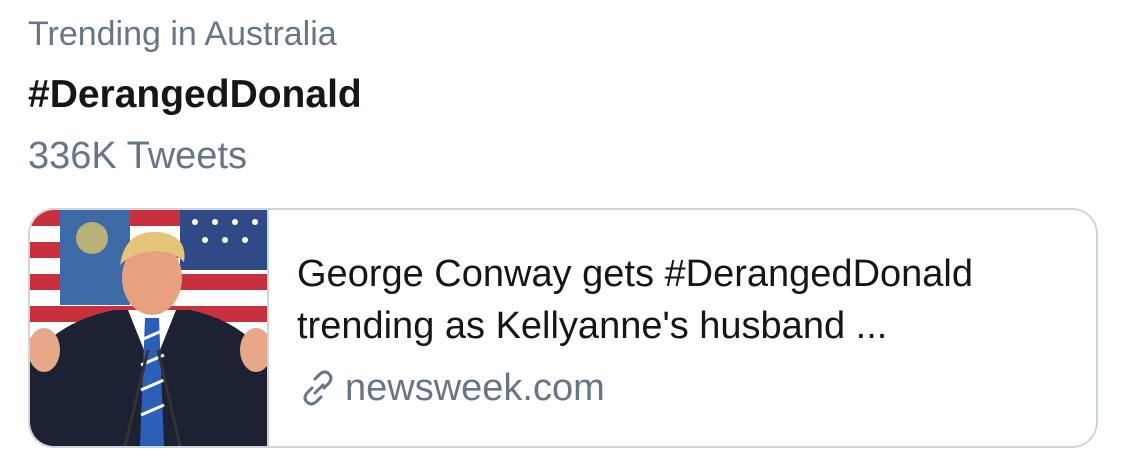 The width and height of the screenshot is (1125, 462). What do you see at coordinates (149, 328) in the screenshot?
I see `article-thumbnail` at bounding box center [149, 328].